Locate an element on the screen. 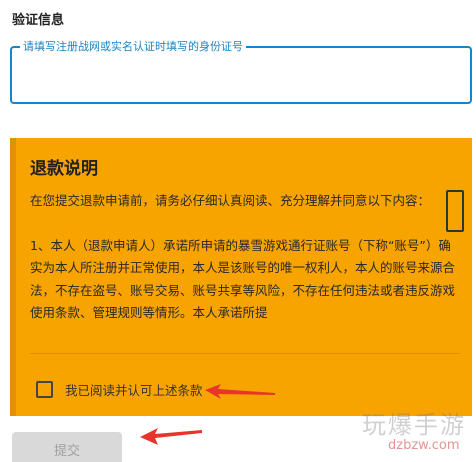 The image size is (476, 462). id-number-input is located at coordinates (242, 78).